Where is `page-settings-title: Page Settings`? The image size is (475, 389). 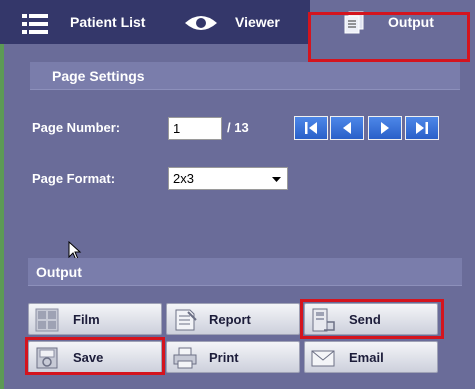 page-settings-title: Page Settings is located at coordinates (98, 75).